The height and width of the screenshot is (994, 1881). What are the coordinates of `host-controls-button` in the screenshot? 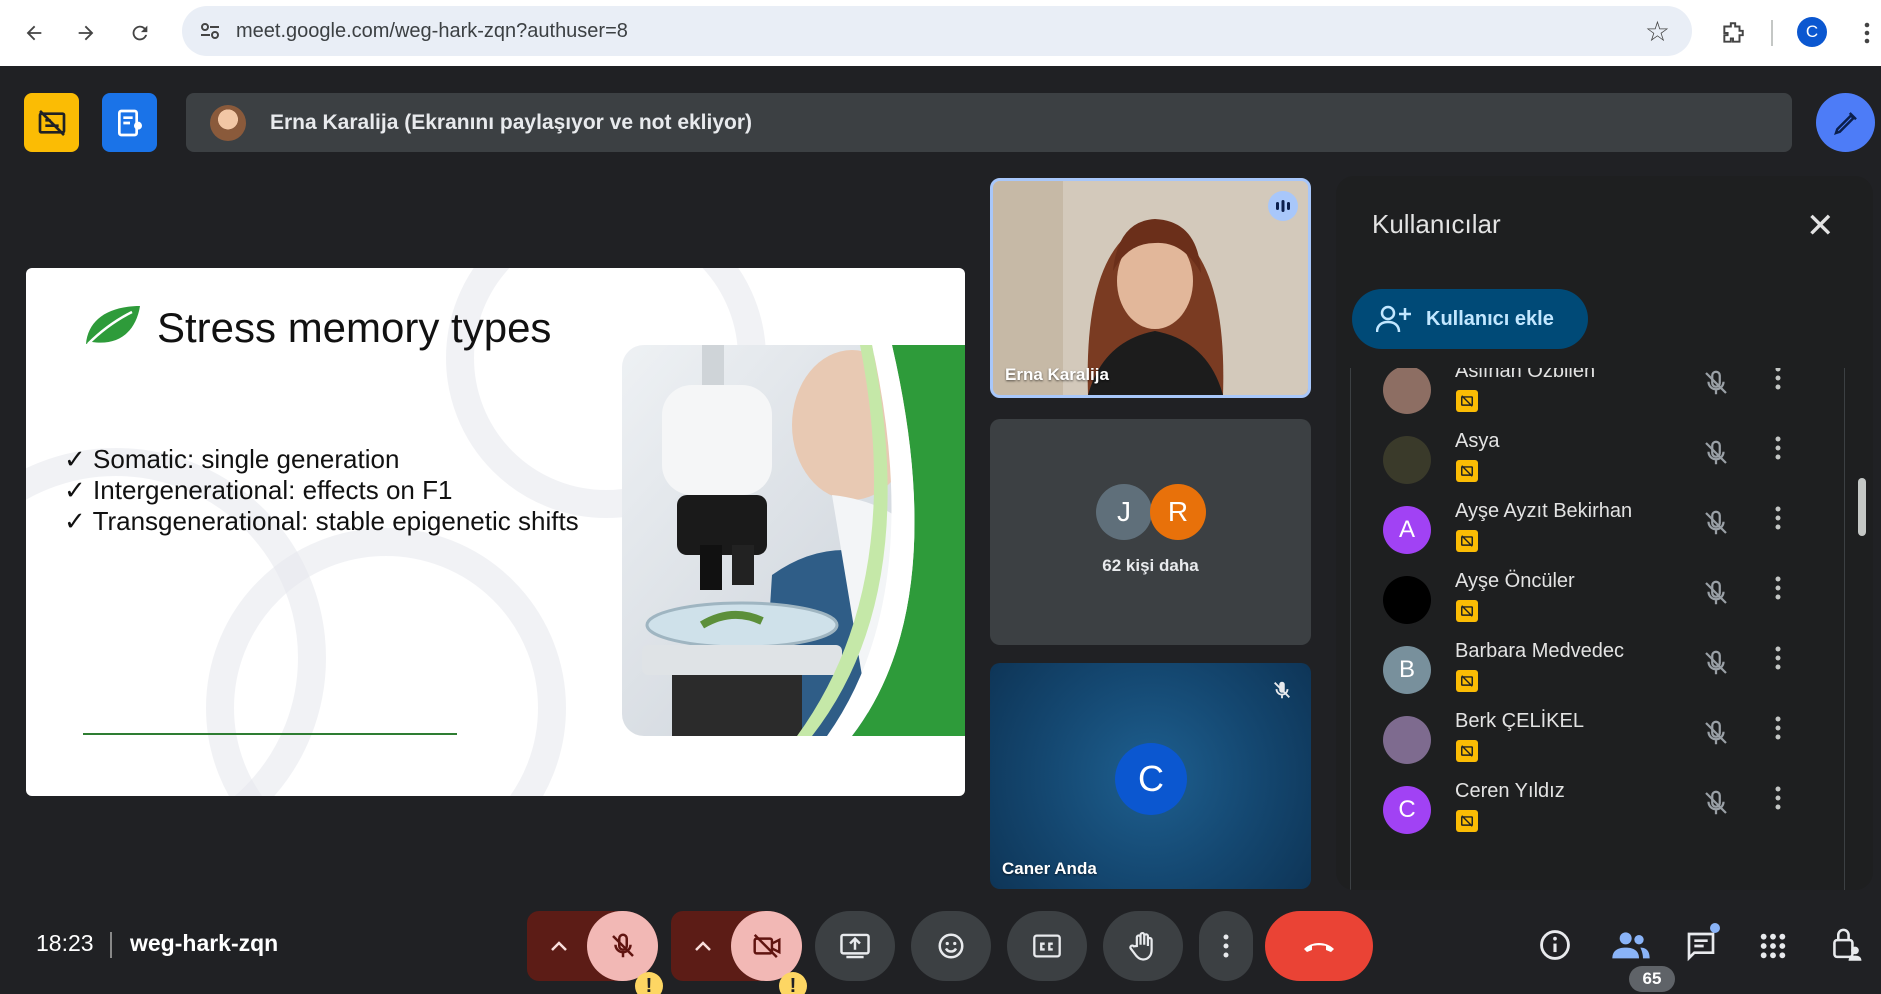 It's located at (1846, 946).